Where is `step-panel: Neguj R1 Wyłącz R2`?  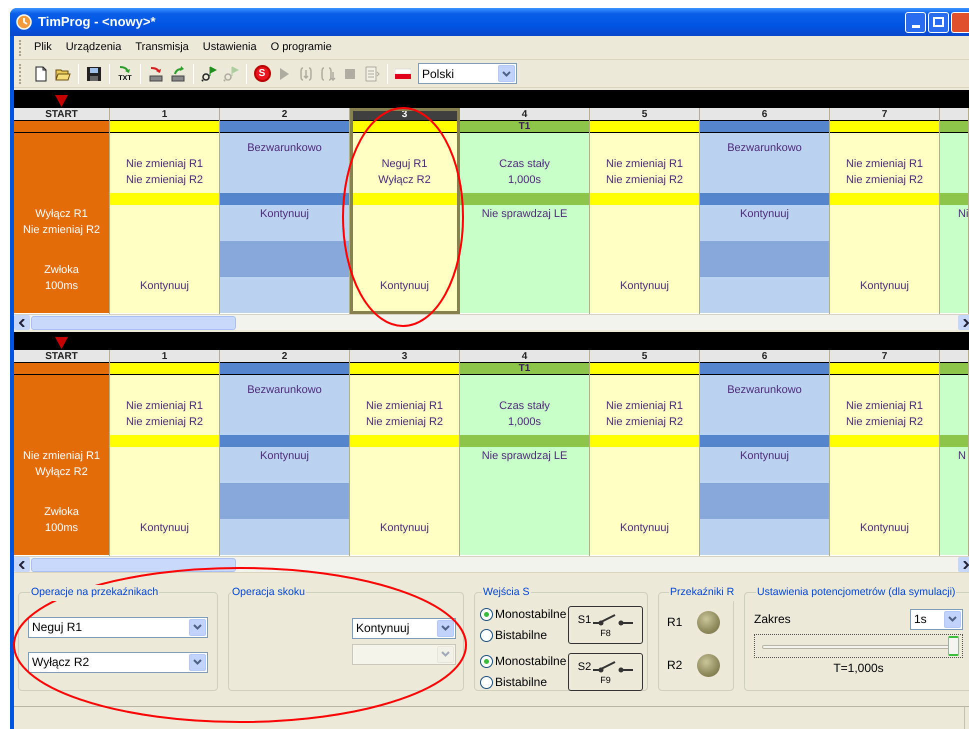
step-panel: Neguj R1 Wyłącz R2 is located at coordinates (404, 163).